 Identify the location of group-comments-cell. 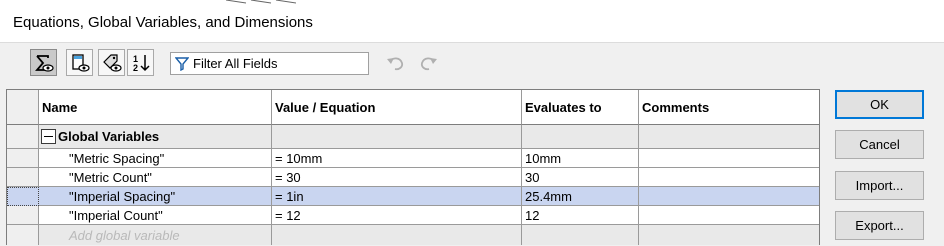
(729, 137).